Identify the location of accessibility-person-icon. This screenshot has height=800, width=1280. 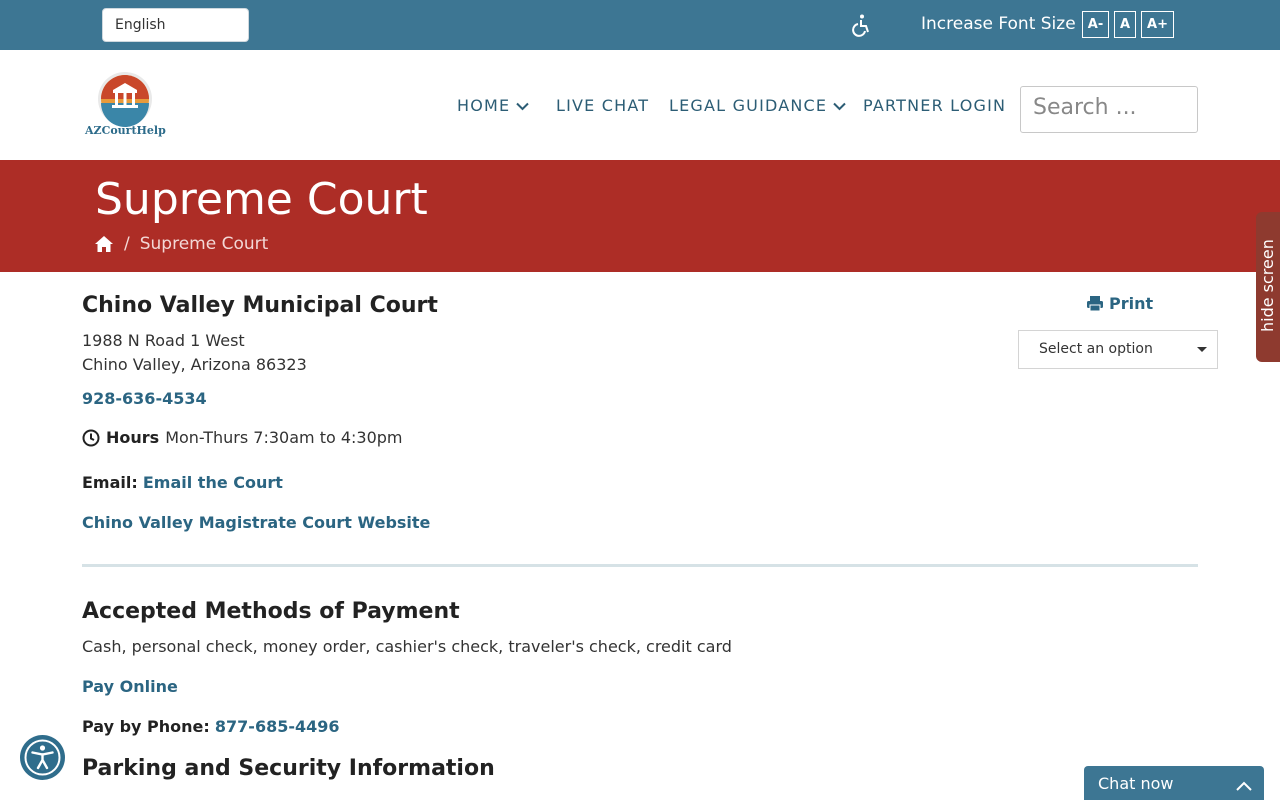
(42, 757).